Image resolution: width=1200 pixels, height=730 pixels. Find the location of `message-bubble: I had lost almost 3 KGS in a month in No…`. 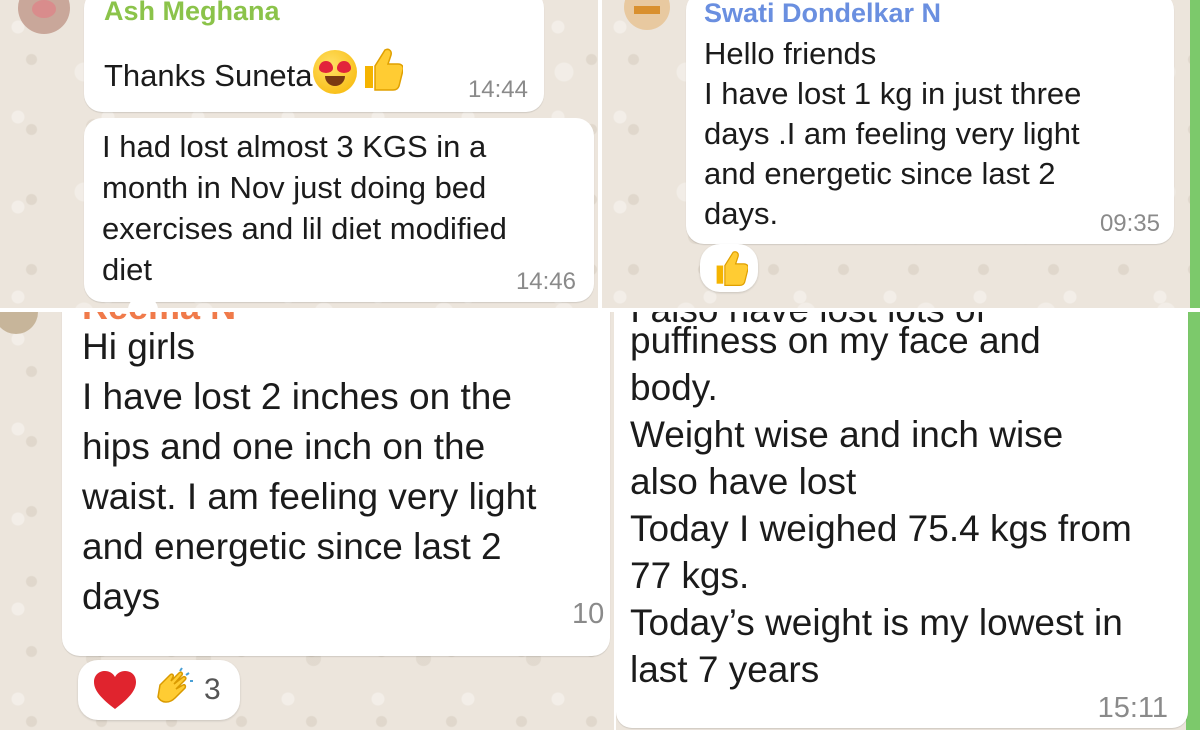

message-bubble: I had lost almost 3 KGS in a month in No… is located at coordinates (339, 210).